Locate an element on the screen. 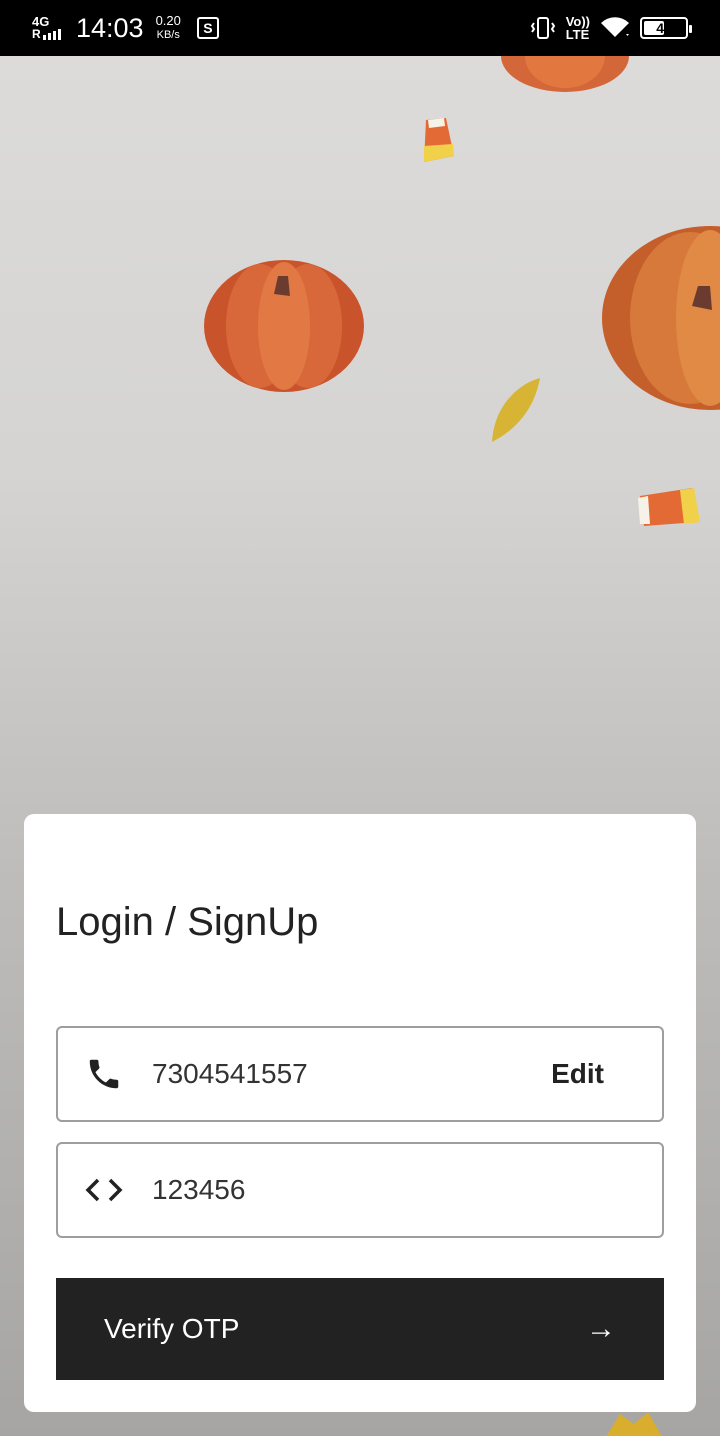 This screenshot has height=1436, width=720. phone-field: 7304541557 Edit is located at coordinates (360, 1074).